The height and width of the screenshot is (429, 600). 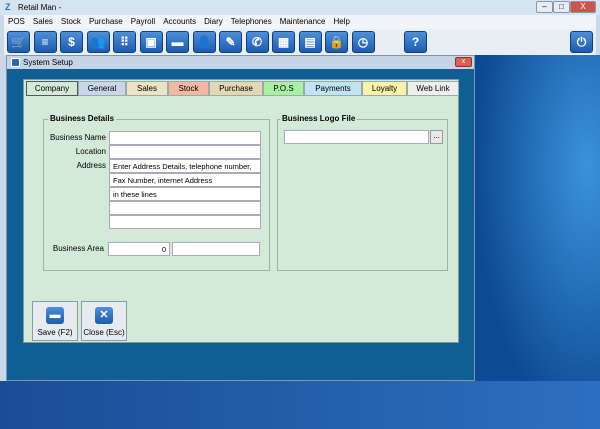 What do you see at coordinates (143, 22) in the screenshot?
I see `menu-payroll: Payroll` at bounding box center [143, 22].